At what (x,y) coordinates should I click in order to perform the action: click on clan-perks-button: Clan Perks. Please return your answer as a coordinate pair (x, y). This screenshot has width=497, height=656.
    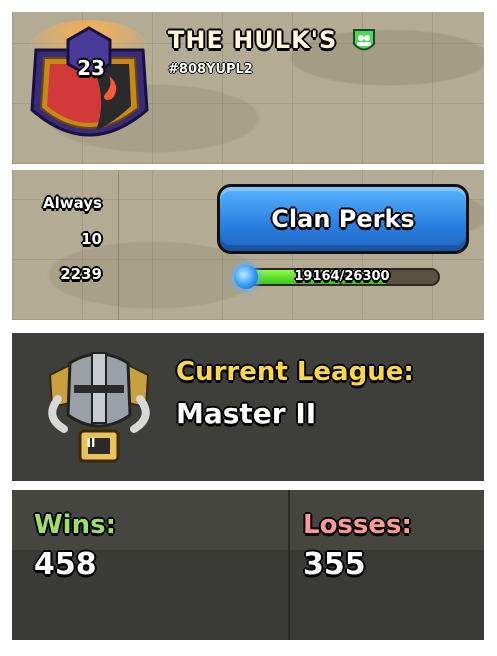
    Looking at the image, I should click on (343, 219).